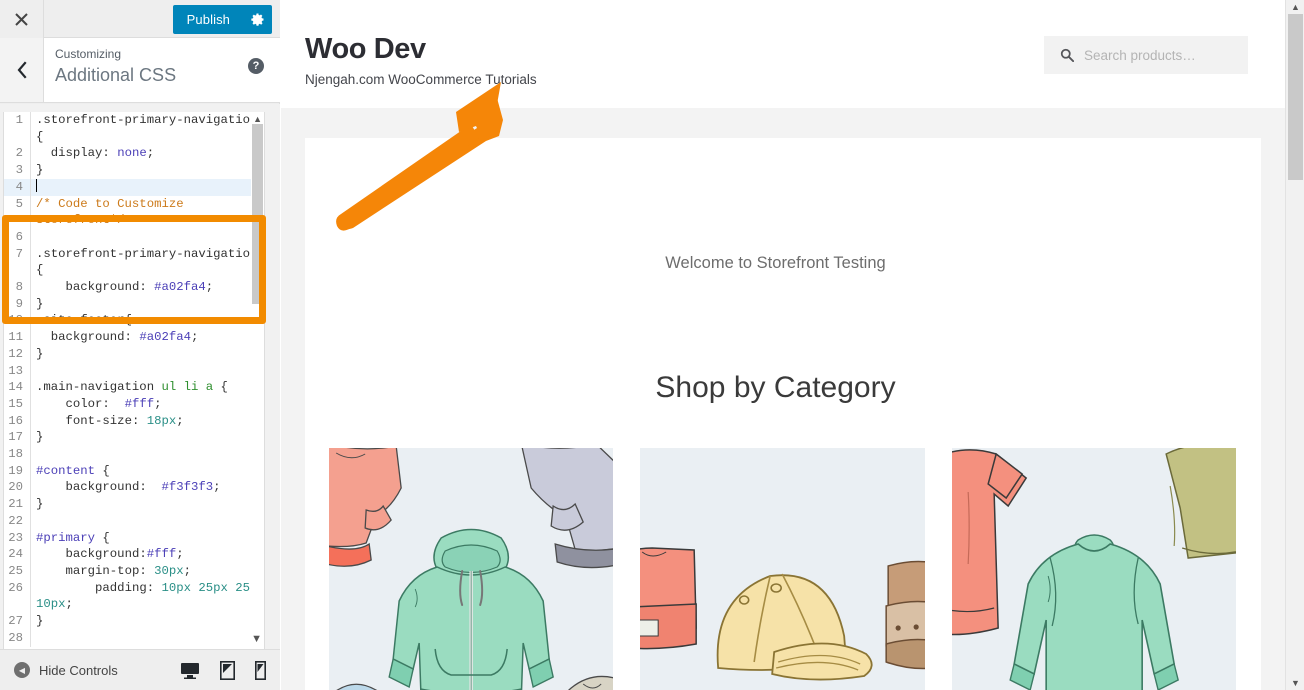 This screenshot has width=1304, height=690. I want to click on line-number: 13, so click(17, 371).